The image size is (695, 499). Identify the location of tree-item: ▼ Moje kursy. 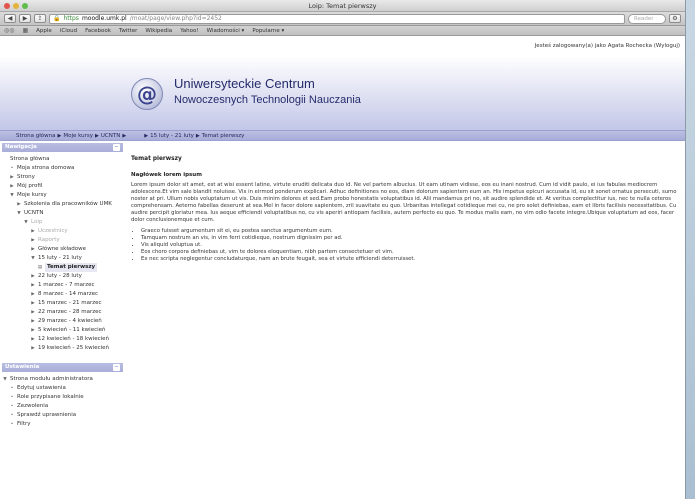
(62, 195).